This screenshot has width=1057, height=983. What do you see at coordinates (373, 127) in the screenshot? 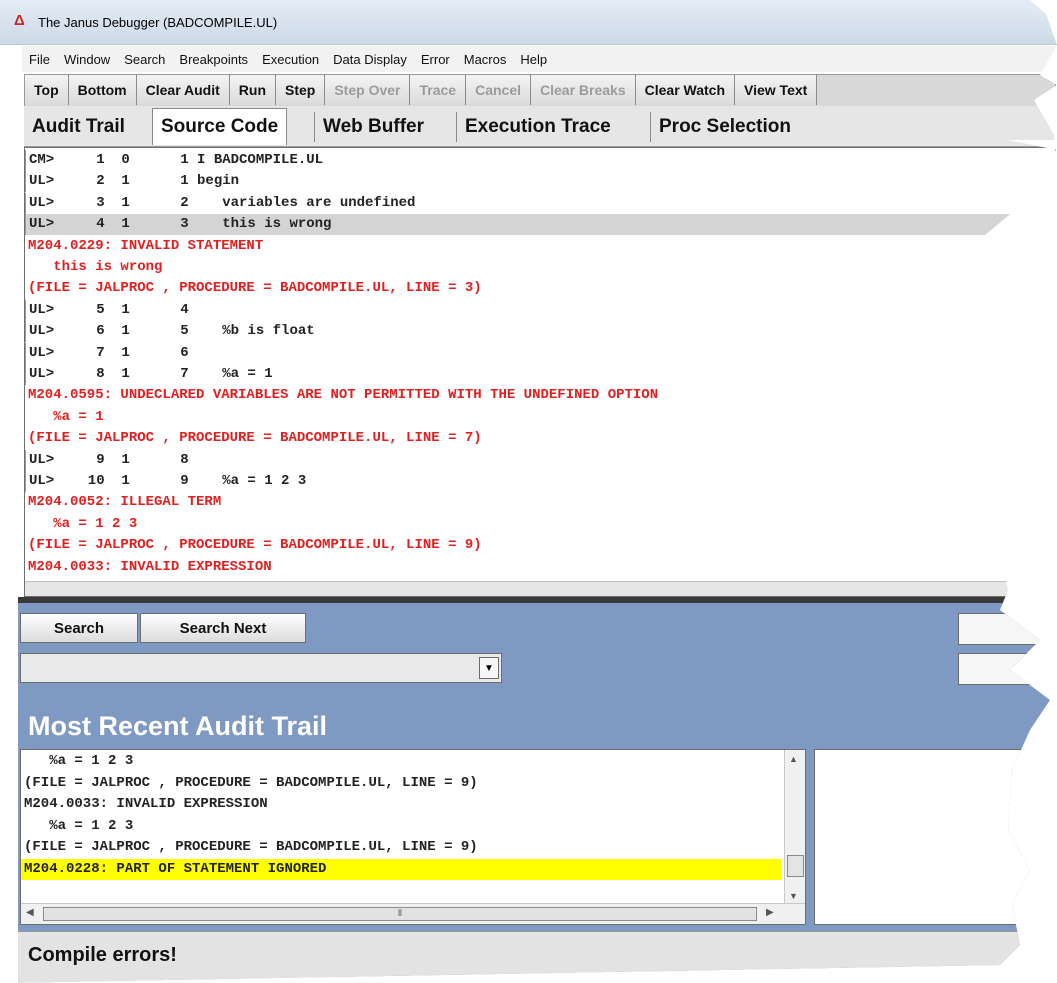
I see `tab-web-buffer: Web Buffer` at bounding box center [373, 127].